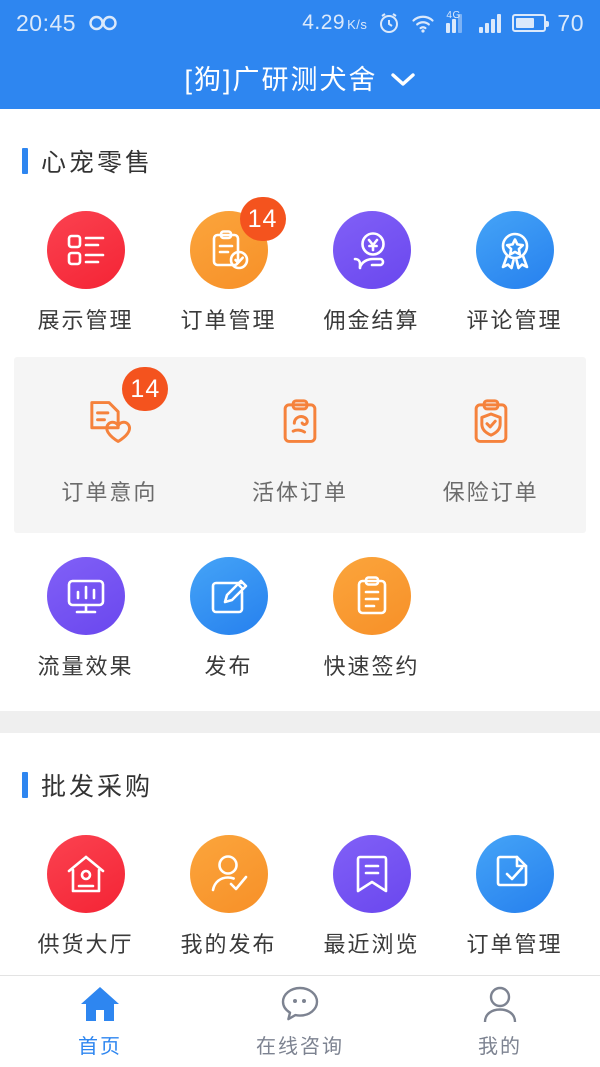  What do you see at coordinates (371, 666) in the screenshot?
I see `grid-item-label: 快速签约` at bounding box center [371, 666].